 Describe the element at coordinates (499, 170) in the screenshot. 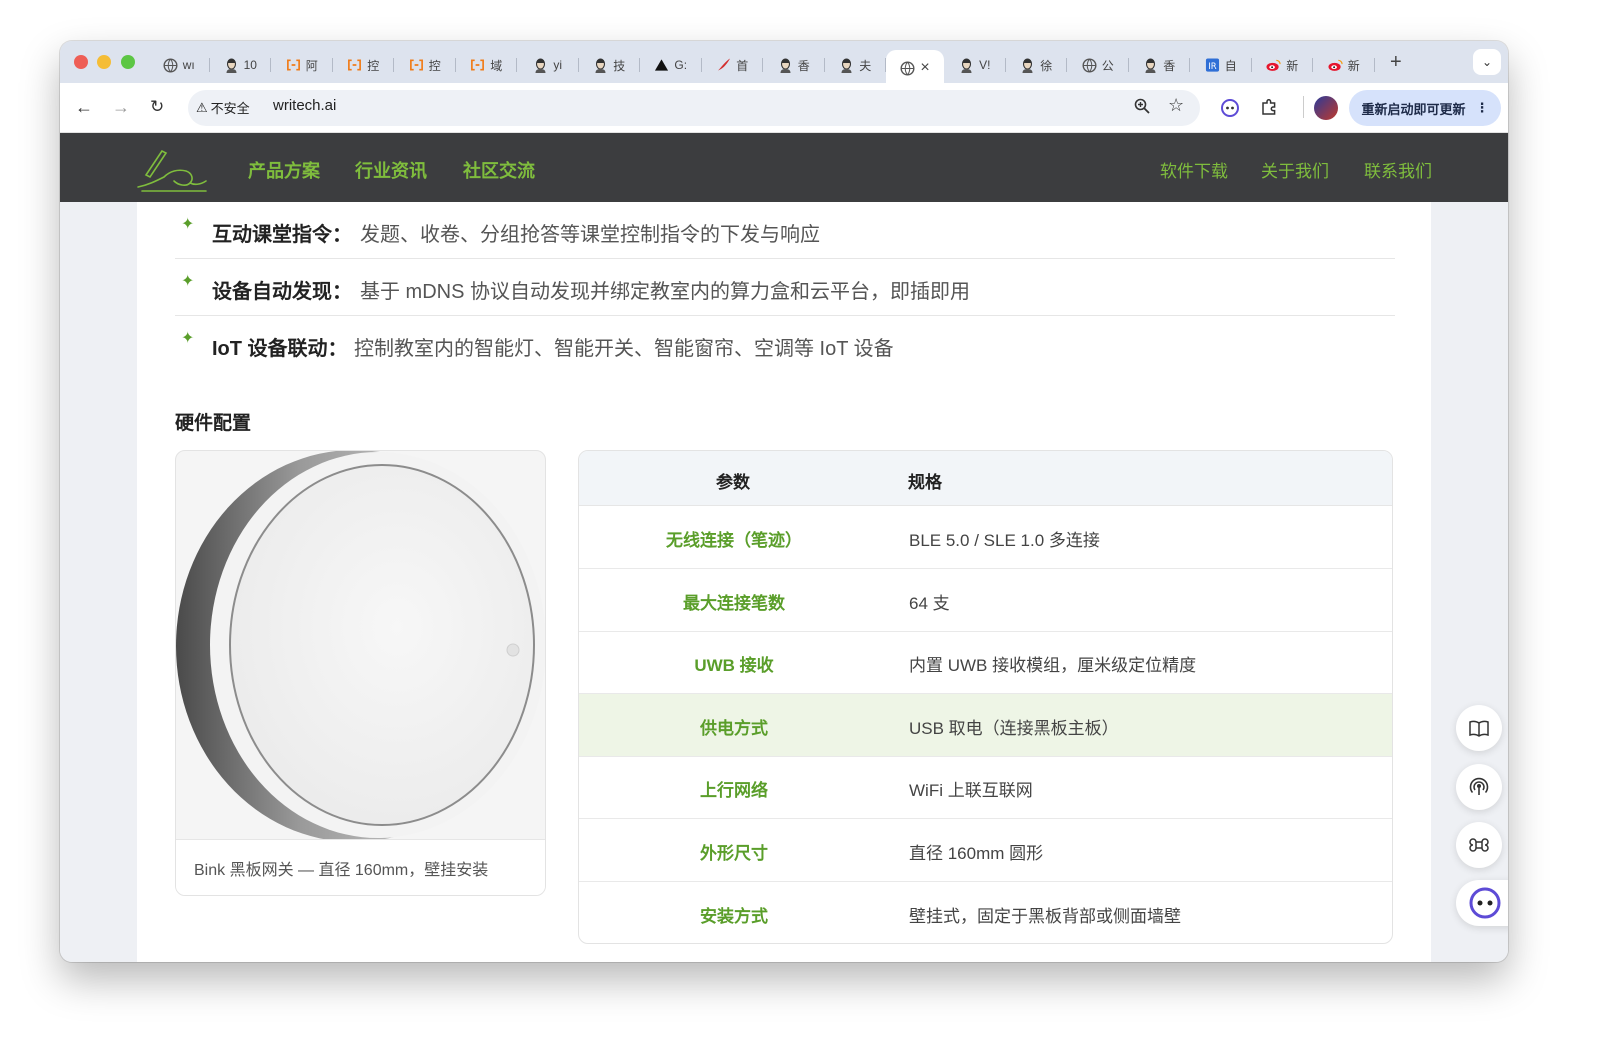

I see `nav-community: 社区交流` at that location.